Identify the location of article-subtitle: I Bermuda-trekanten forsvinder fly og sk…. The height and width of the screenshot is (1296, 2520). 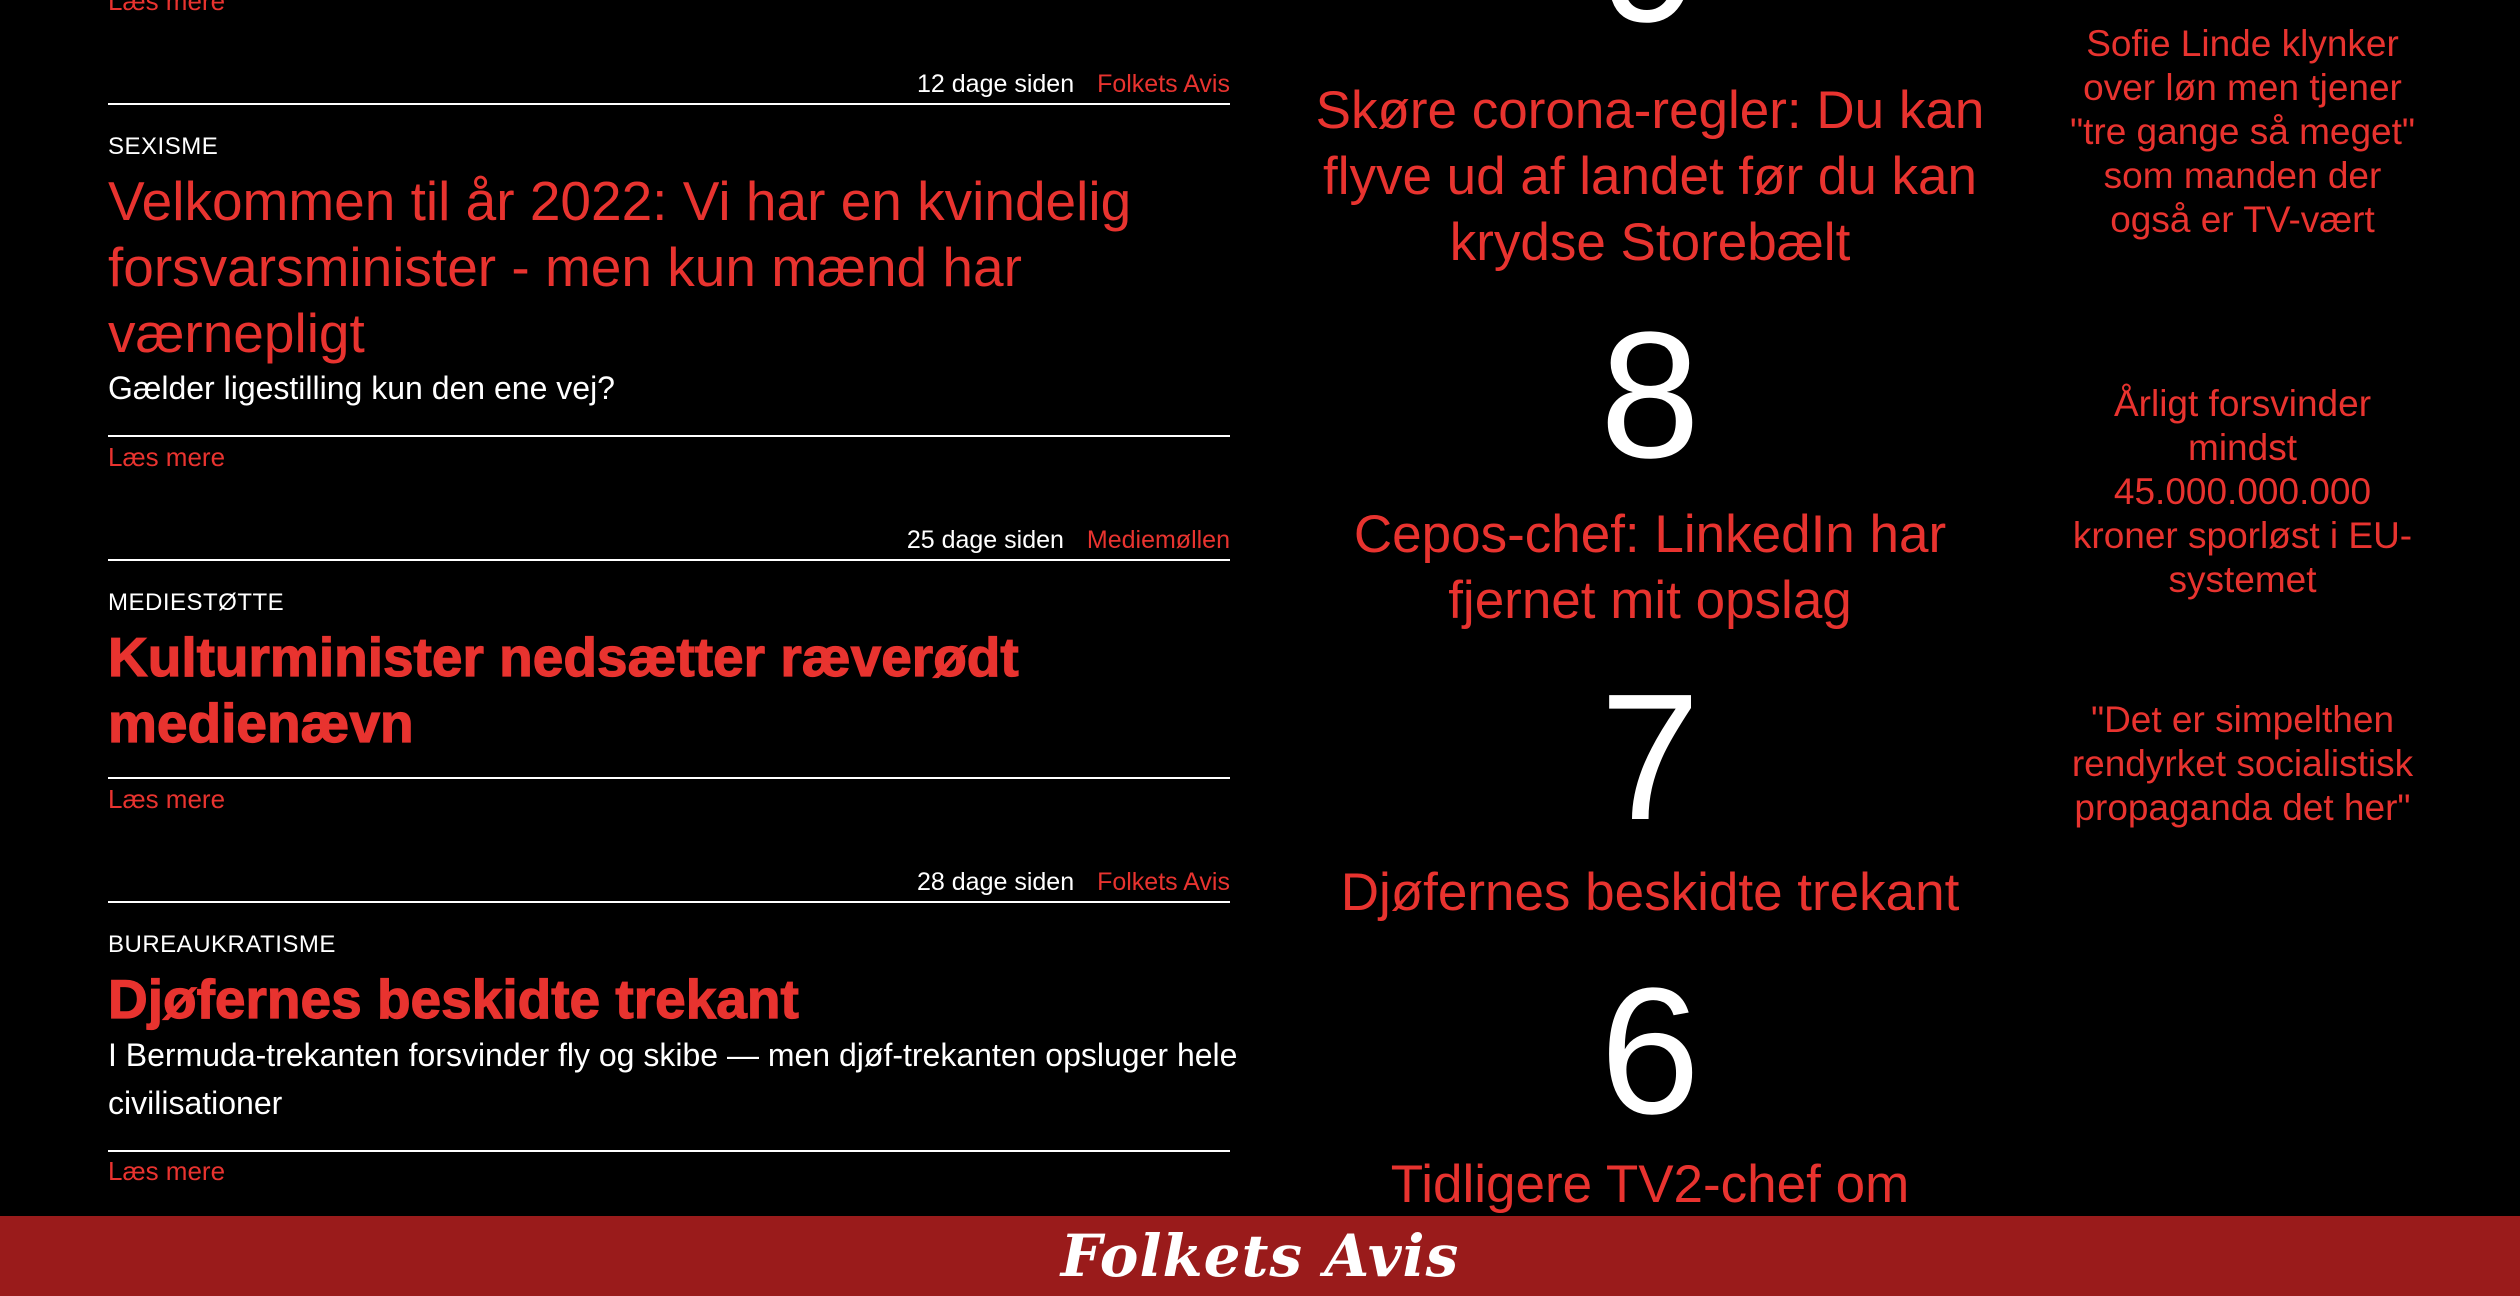
(673, 1079).